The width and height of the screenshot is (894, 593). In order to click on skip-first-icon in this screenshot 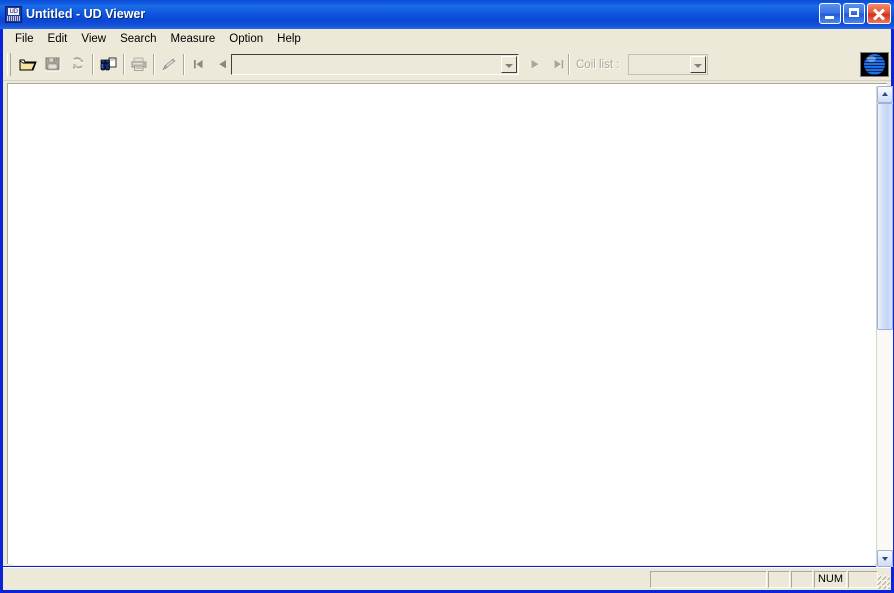, I will do `click(198, 64)`.